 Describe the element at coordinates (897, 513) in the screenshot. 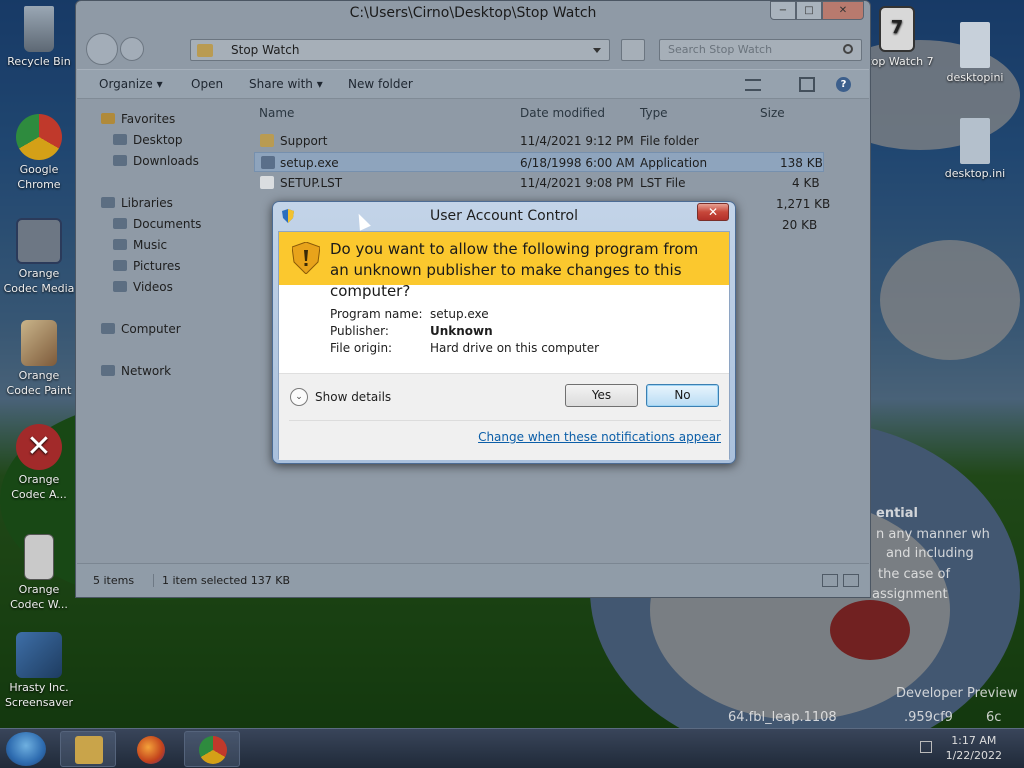

I see `wallpaper-text: ential` at that location.